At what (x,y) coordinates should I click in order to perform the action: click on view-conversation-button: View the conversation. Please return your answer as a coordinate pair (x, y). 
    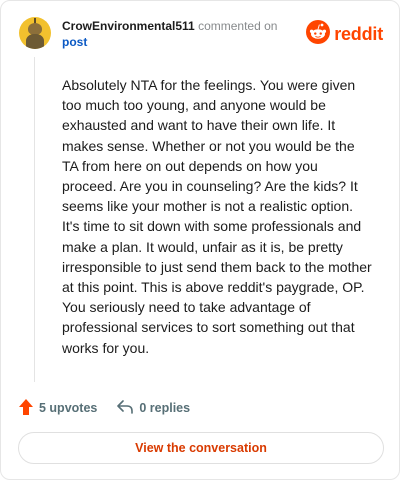
    Looking at the image, I should click on (201, 448).